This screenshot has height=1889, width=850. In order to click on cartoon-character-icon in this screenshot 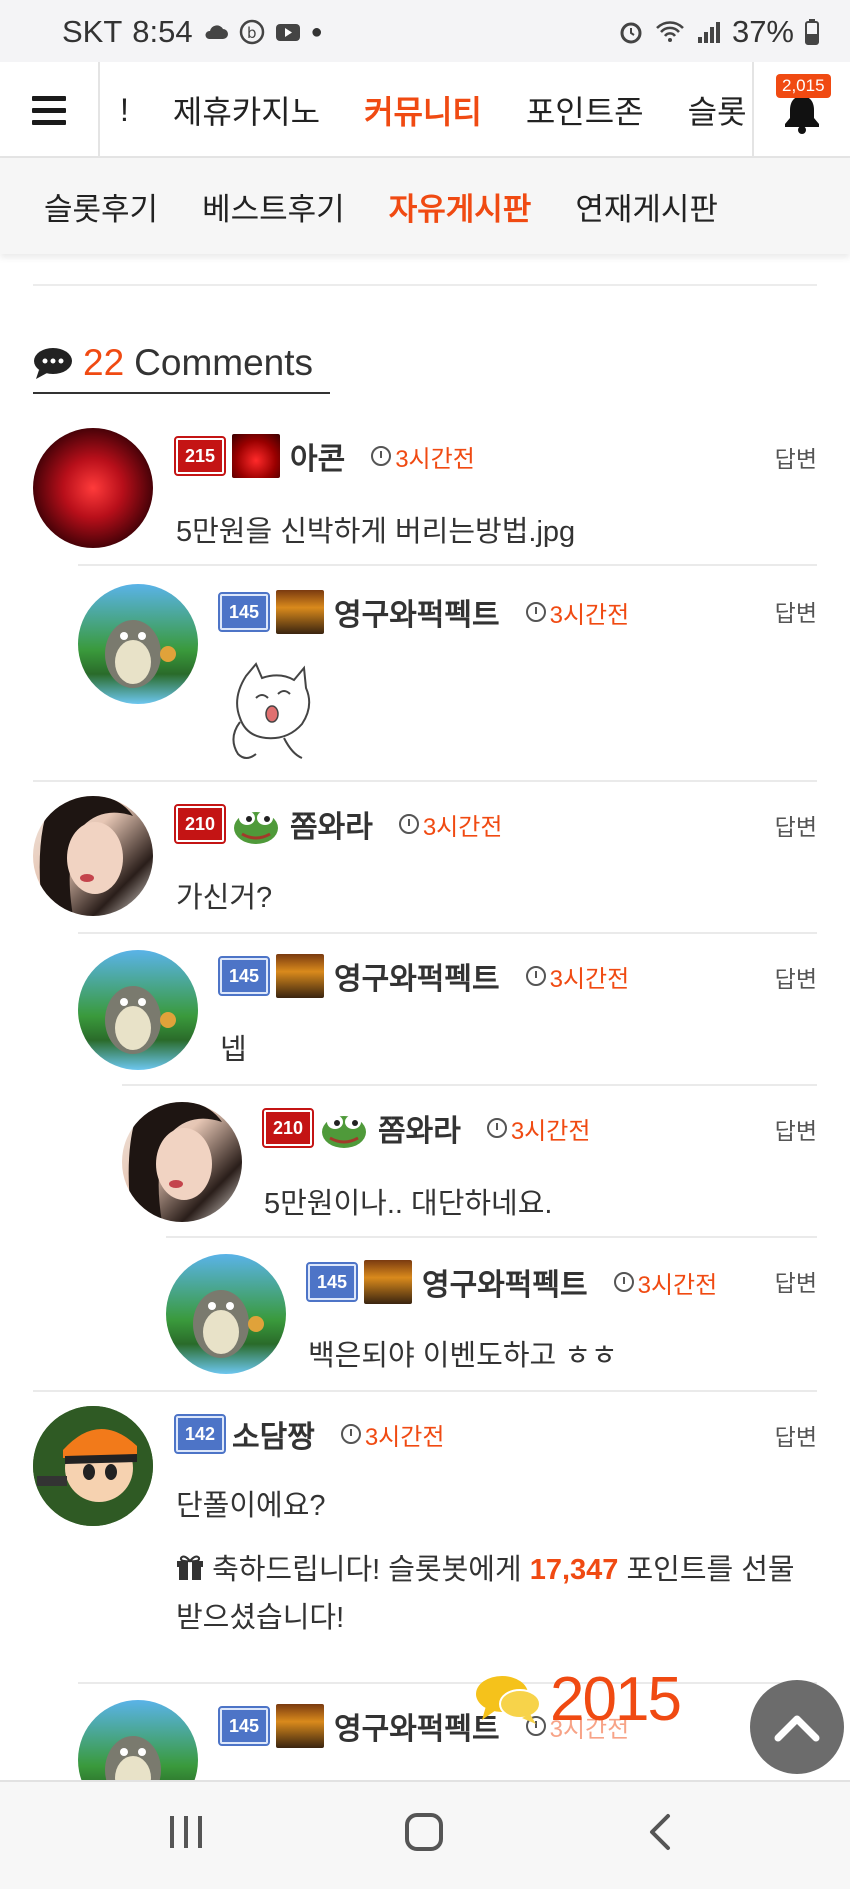, I will do `click(93, 1466)`.